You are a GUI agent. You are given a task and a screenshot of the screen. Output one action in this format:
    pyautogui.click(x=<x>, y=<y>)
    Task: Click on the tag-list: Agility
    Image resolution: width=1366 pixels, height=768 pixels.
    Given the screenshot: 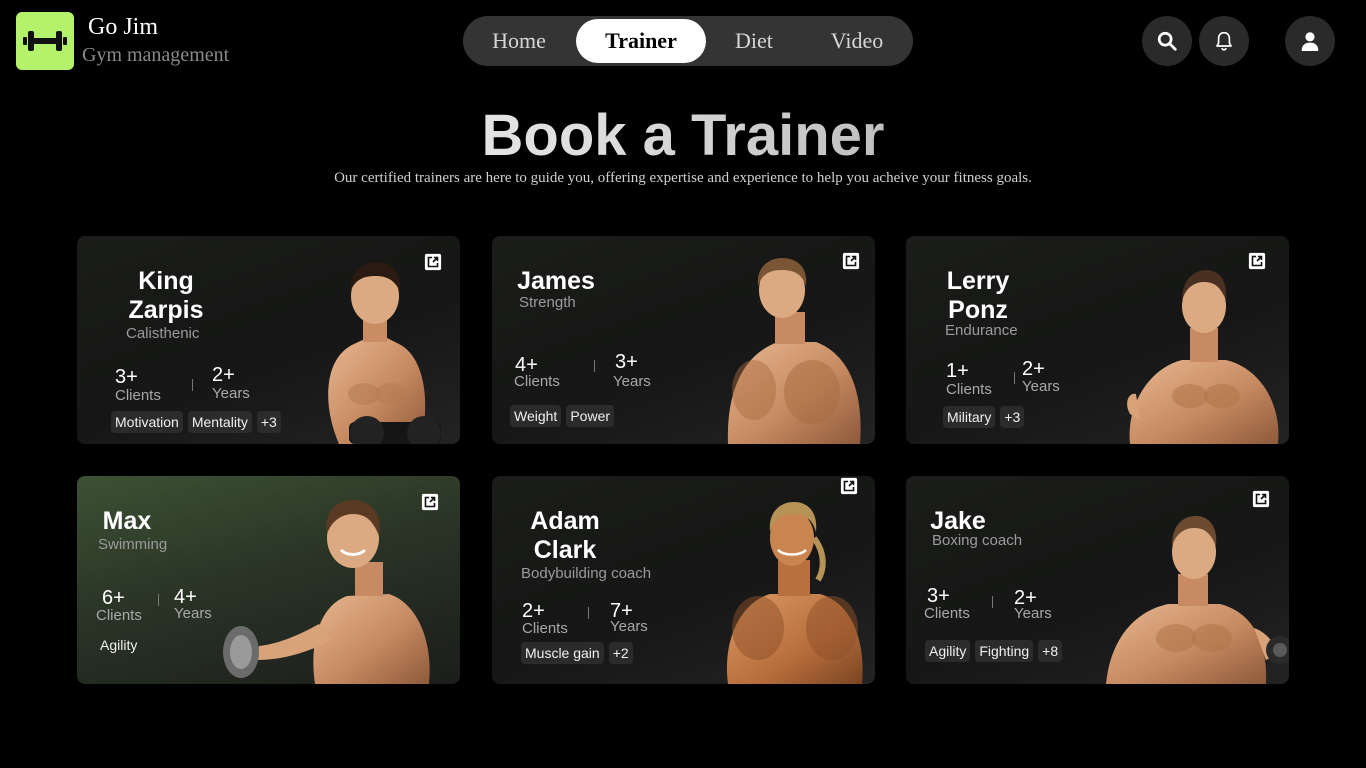 What is the action you would take?
    pyautogui.click(x=118, y=645)
    